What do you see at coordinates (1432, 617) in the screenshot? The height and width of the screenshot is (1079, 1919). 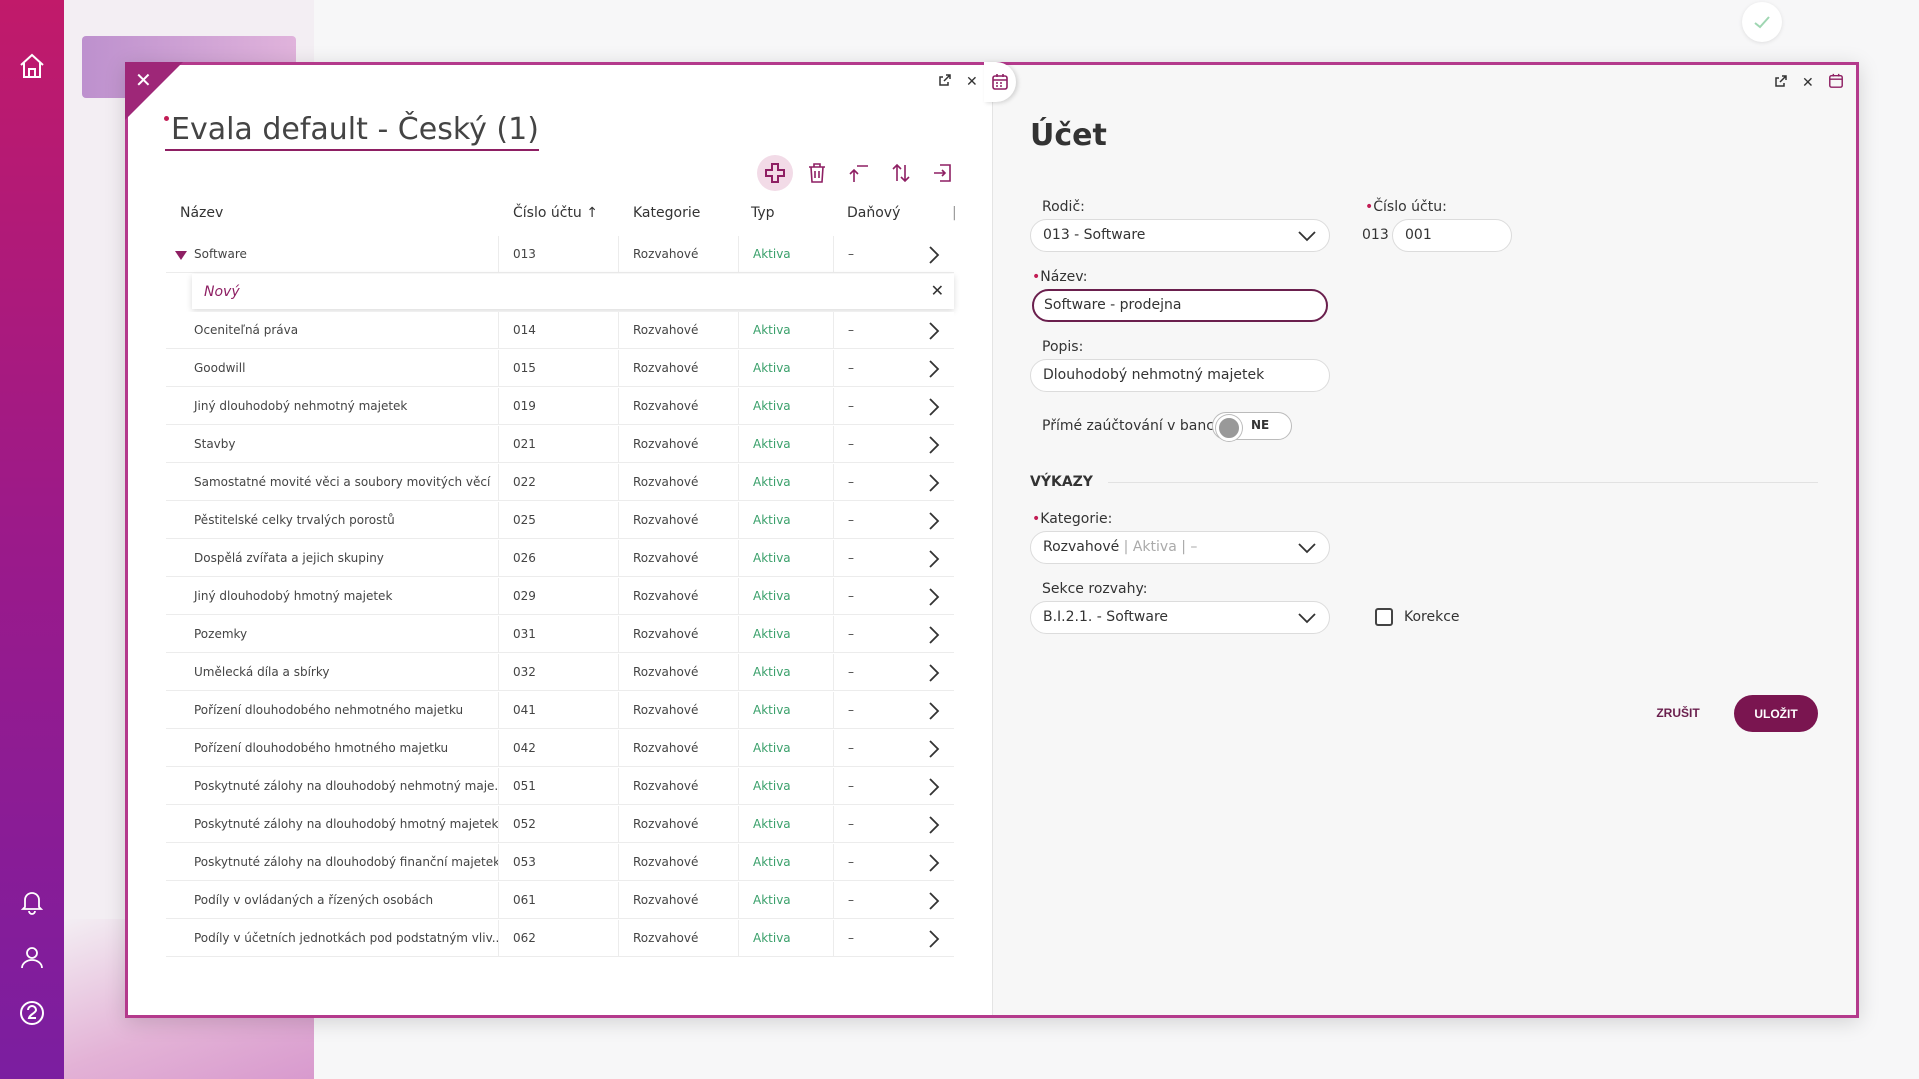 I see `correction-label: Korekce` at bounding box center [1432, 617].